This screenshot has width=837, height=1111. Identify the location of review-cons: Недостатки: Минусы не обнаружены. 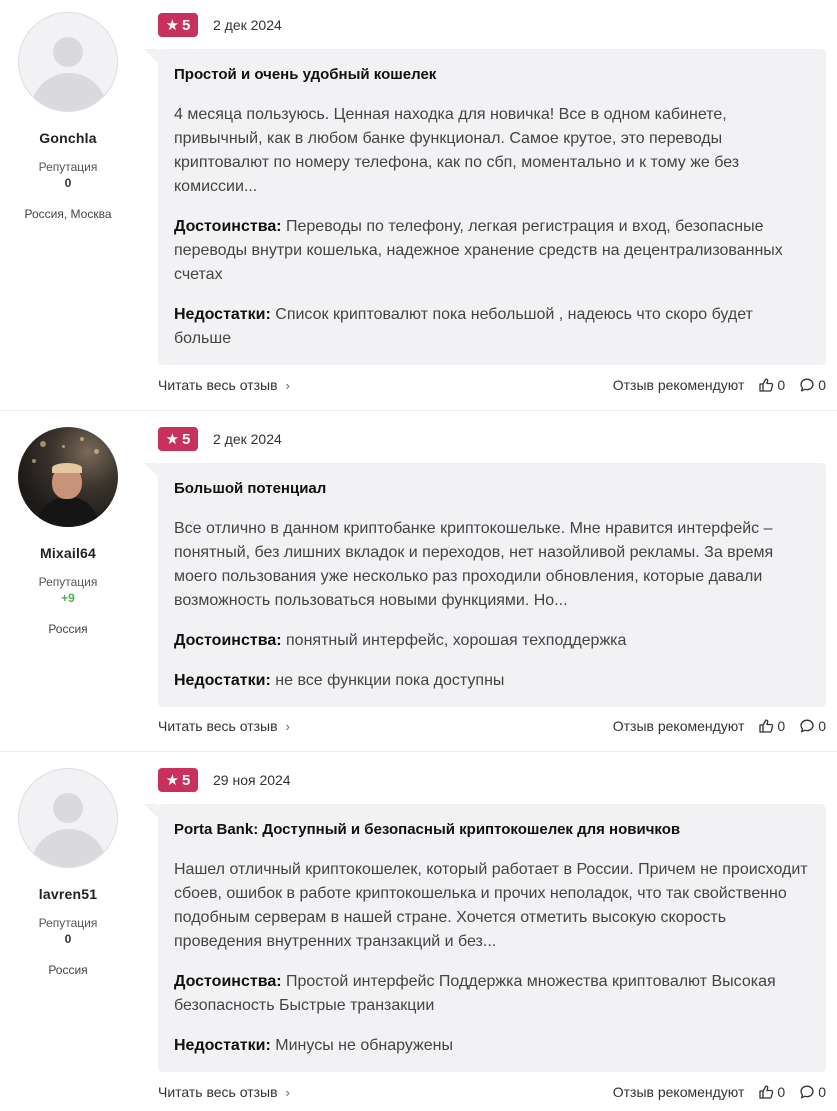
(492, 1046).